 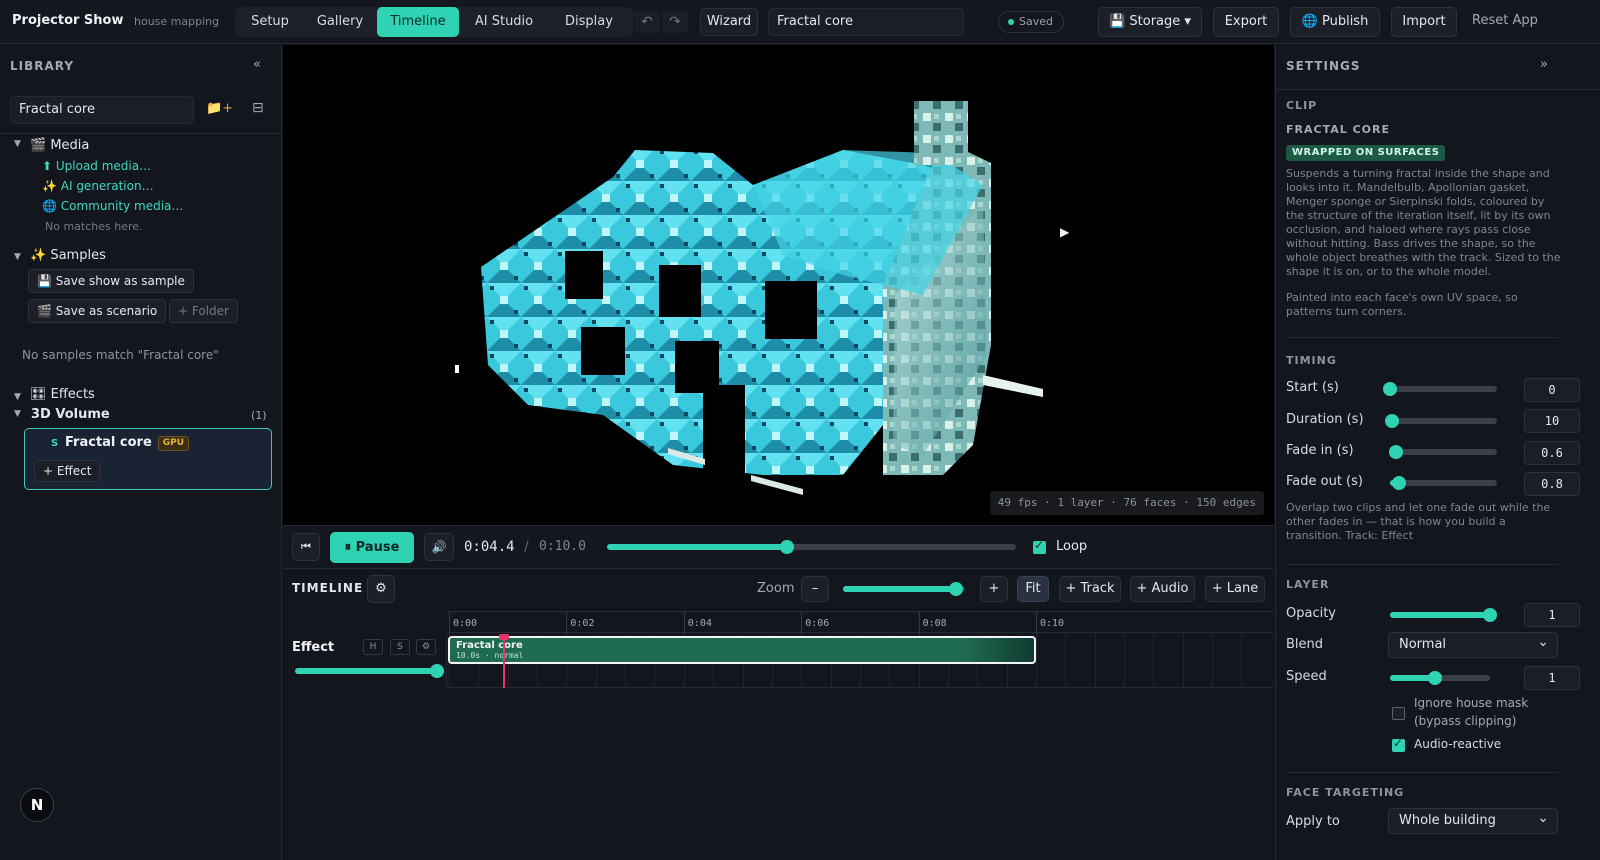 I want to click on library-title: LIBRARY, so click(x=42, y=66).